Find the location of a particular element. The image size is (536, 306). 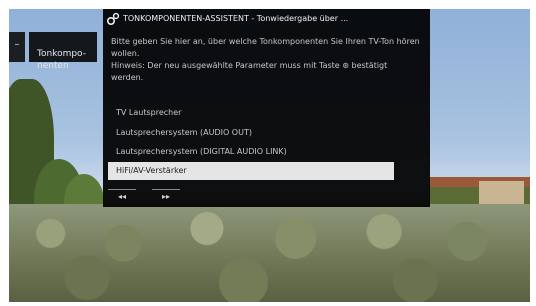

fast-forward-icon: ▸▸ is located at coordinates (166, 196).